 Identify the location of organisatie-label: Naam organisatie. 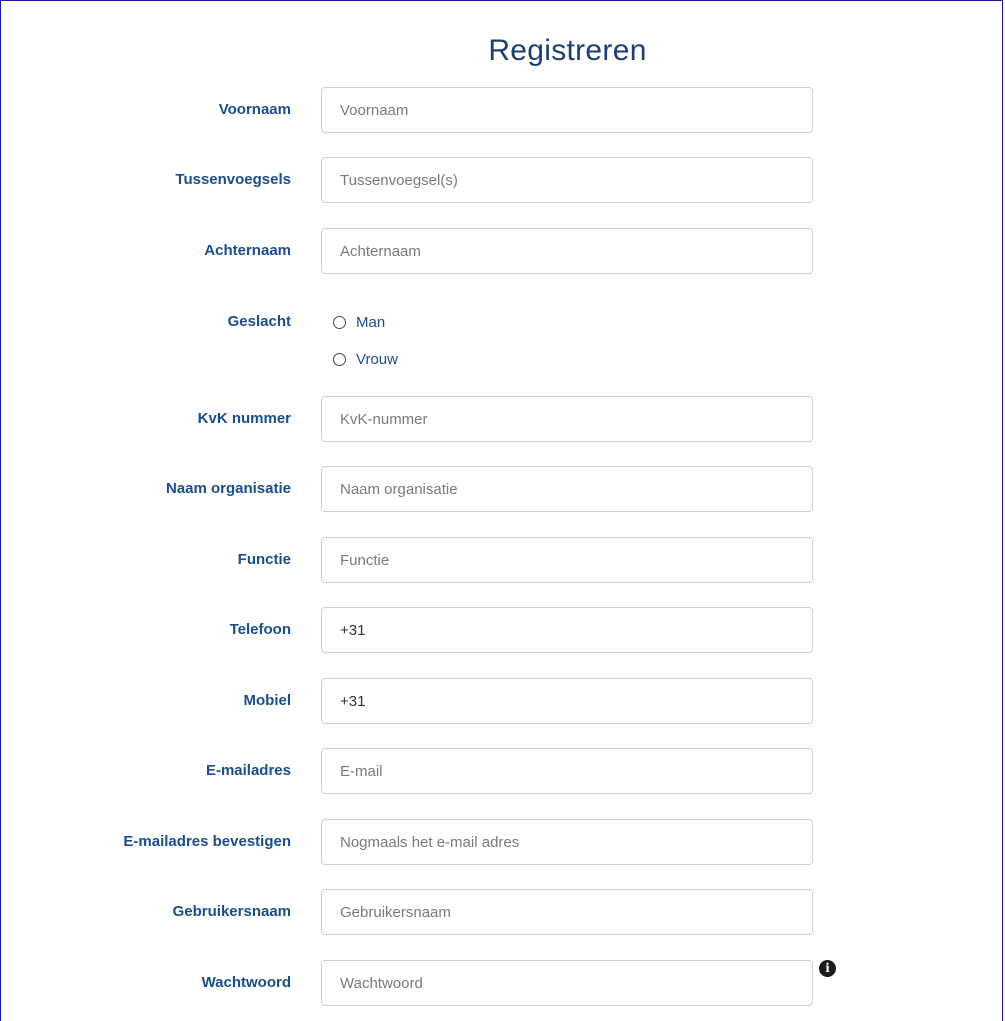
(228, 488).